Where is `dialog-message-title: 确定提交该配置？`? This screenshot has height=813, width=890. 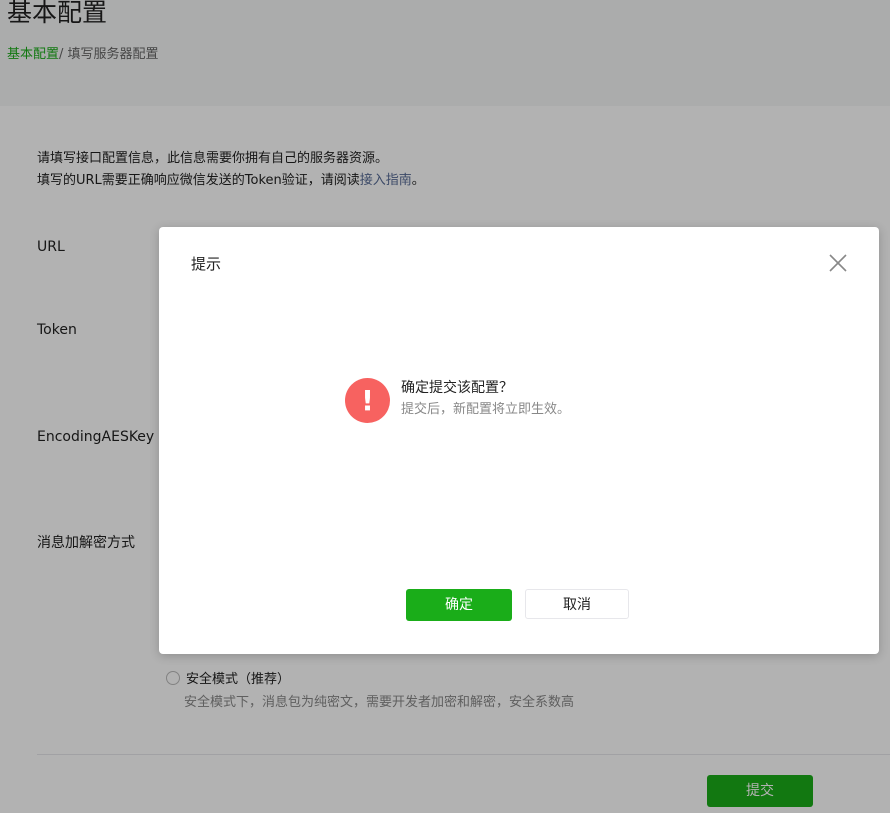
dialog-message-title: 确定提交该配置？ is located at coordinates (457, 388).